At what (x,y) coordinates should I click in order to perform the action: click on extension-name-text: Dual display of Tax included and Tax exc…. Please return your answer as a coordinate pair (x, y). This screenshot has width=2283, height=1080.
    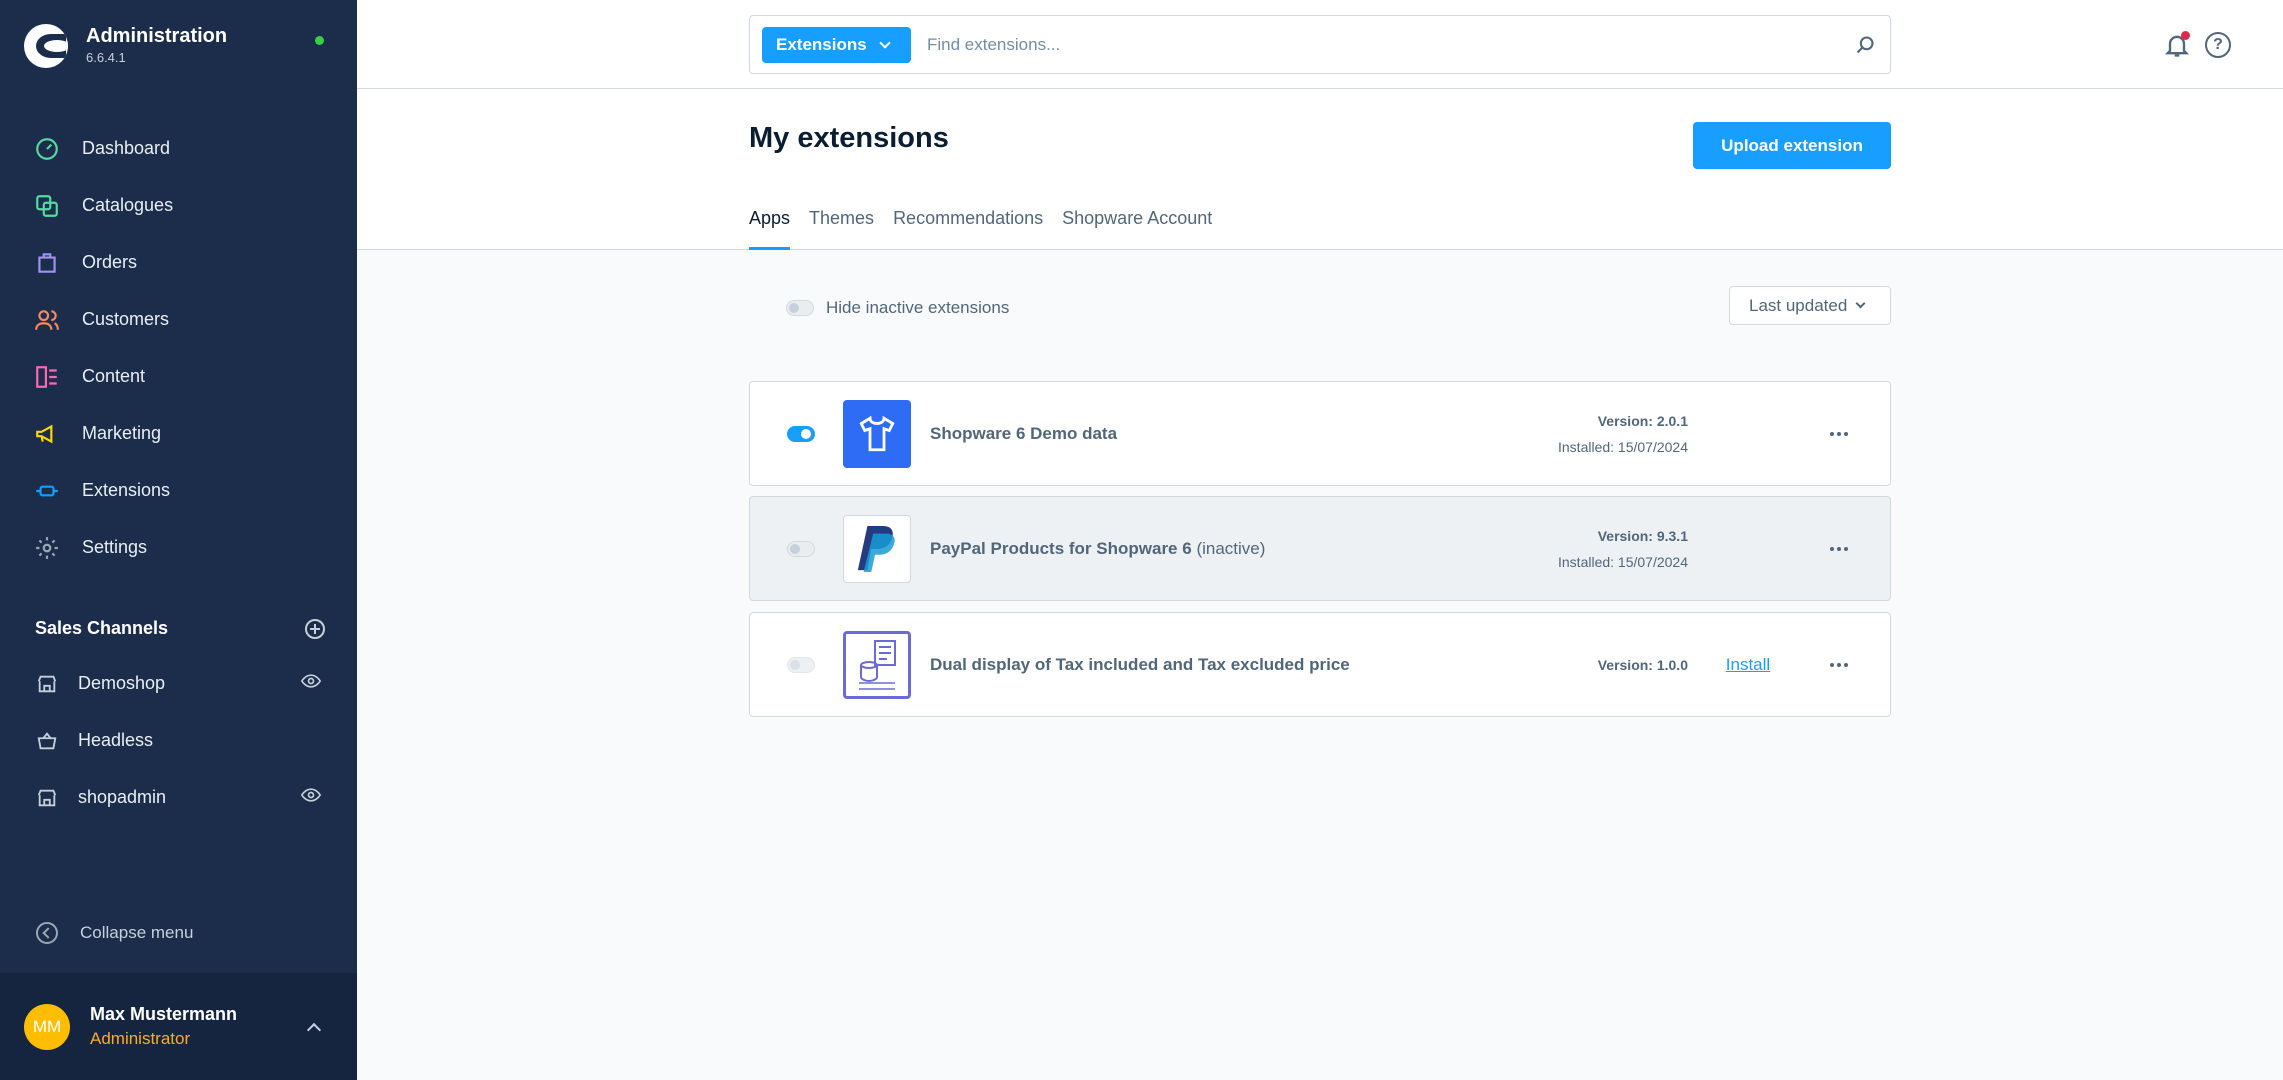
    Looking at the image, I should click on (1140, 664).